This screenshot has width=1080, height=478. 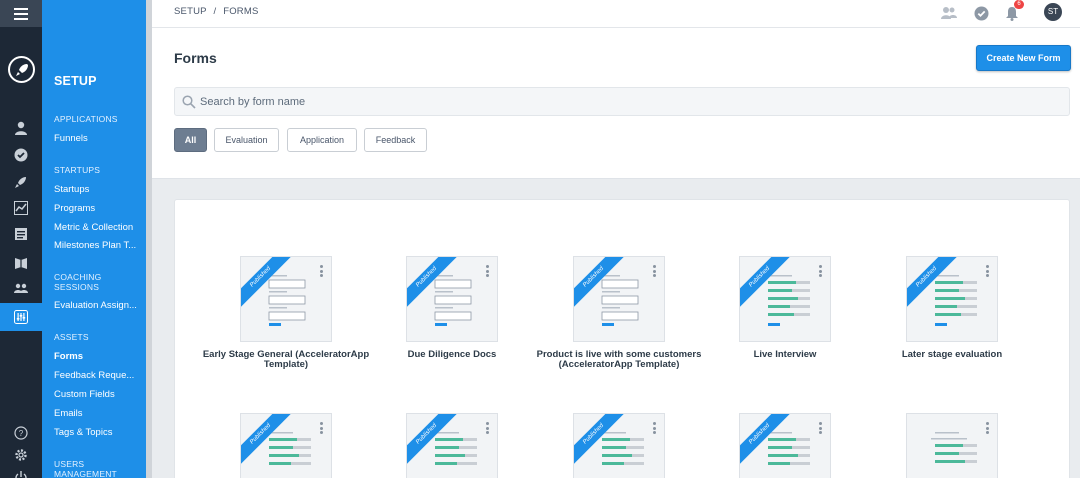 I want to click on check-circle-icon, so click(x=21, y=155).